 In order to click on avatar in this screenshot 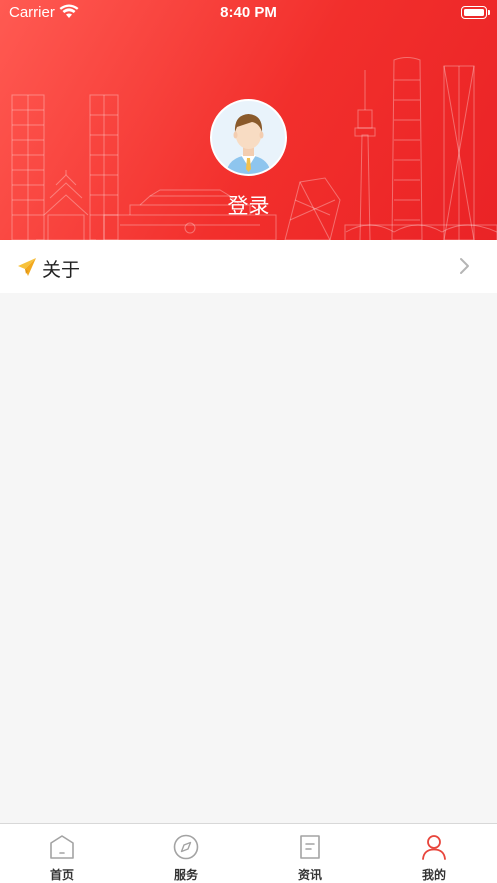, I will do `click(248, 137)`.